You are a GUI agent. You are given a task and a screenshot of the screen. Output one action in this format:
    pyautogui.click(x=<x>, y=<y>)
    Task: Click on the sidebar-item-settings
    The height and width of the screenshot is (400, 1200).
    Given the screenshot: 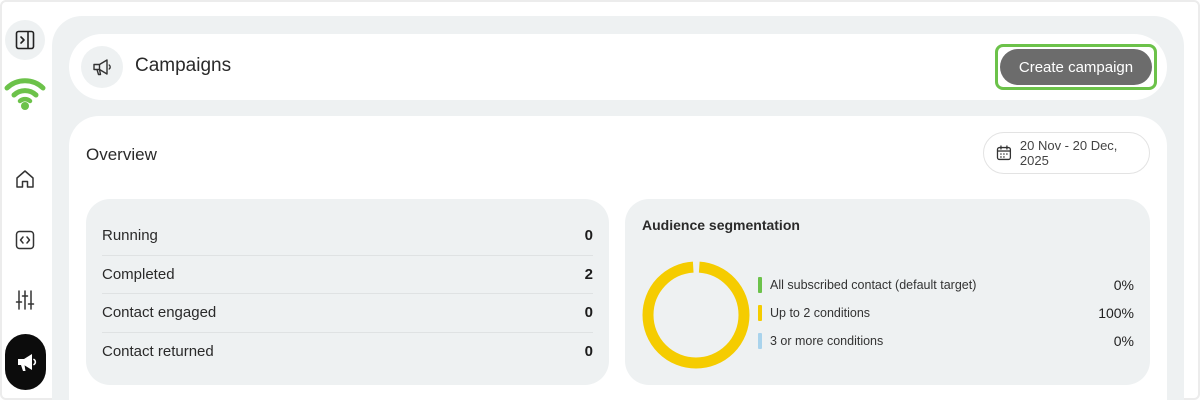 What is the action you would take?
    pyautogui.click(x=25, y=300)
    